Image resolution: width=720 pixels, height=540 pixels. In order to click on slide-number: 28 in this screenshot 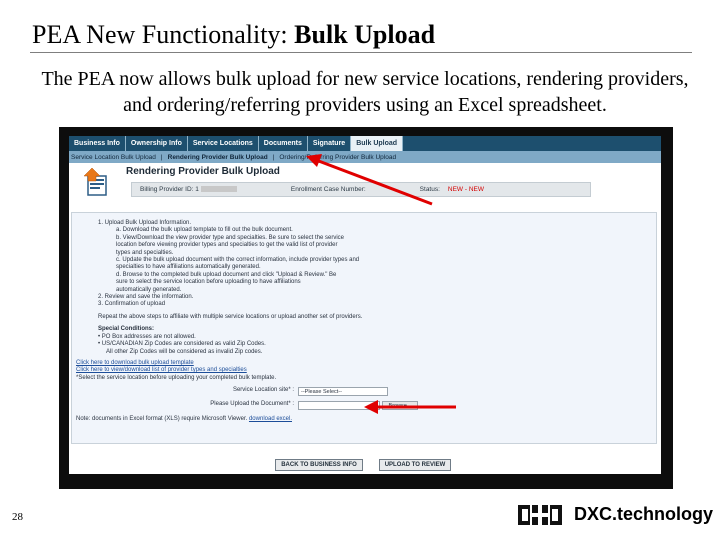, I will do `click(17, 517)`.